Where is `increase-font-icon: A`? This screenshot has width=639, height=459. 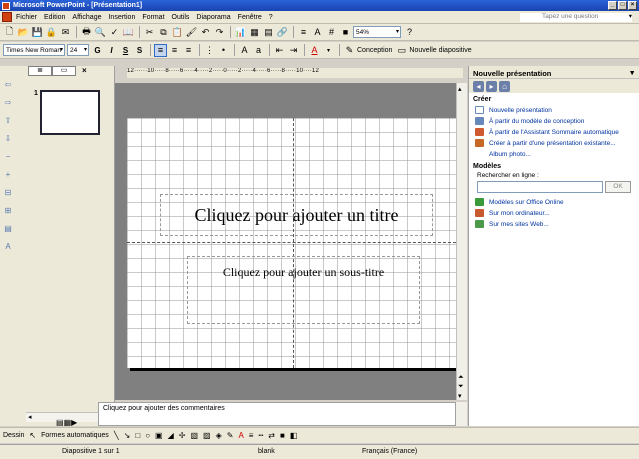 increase-font-icon: A is located at coordinates (244, 50).